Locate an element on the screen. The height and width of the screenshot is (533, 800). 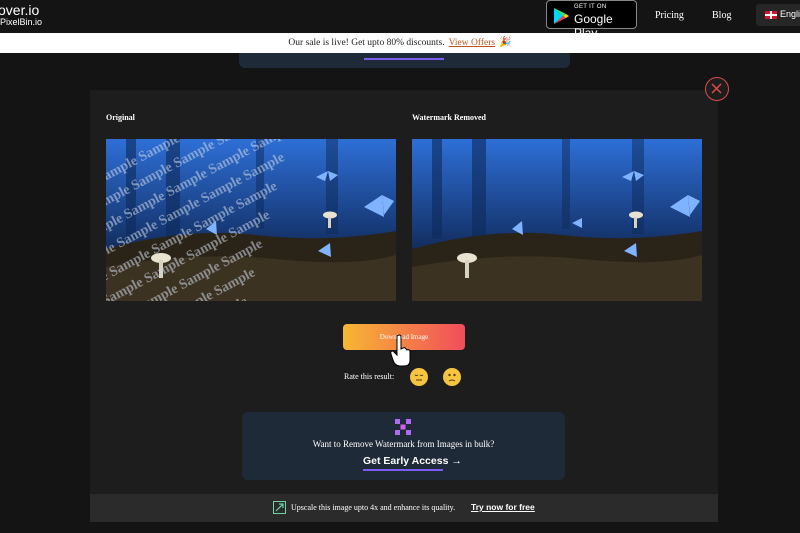
close-icon is located at coordinates (716, 88).